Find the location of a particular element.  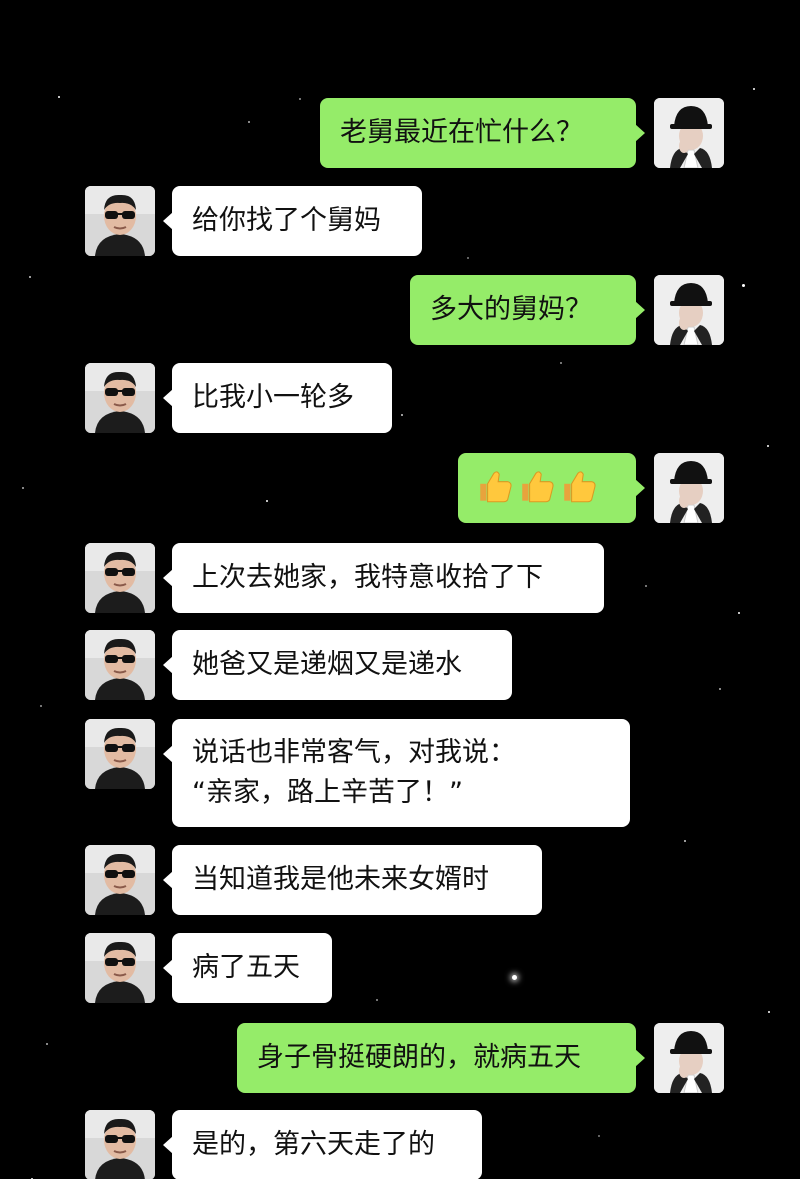

message-bubble-sent: 身子骨挺硬朗的，就病五天 is located at coordinates (441, 1058).